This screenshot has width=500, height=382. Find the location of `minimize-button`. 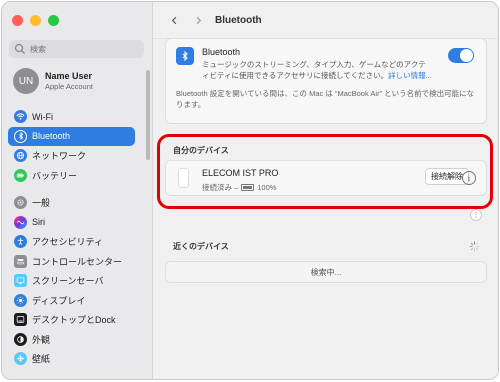

minimize-button is located at coordinates (35, 20).